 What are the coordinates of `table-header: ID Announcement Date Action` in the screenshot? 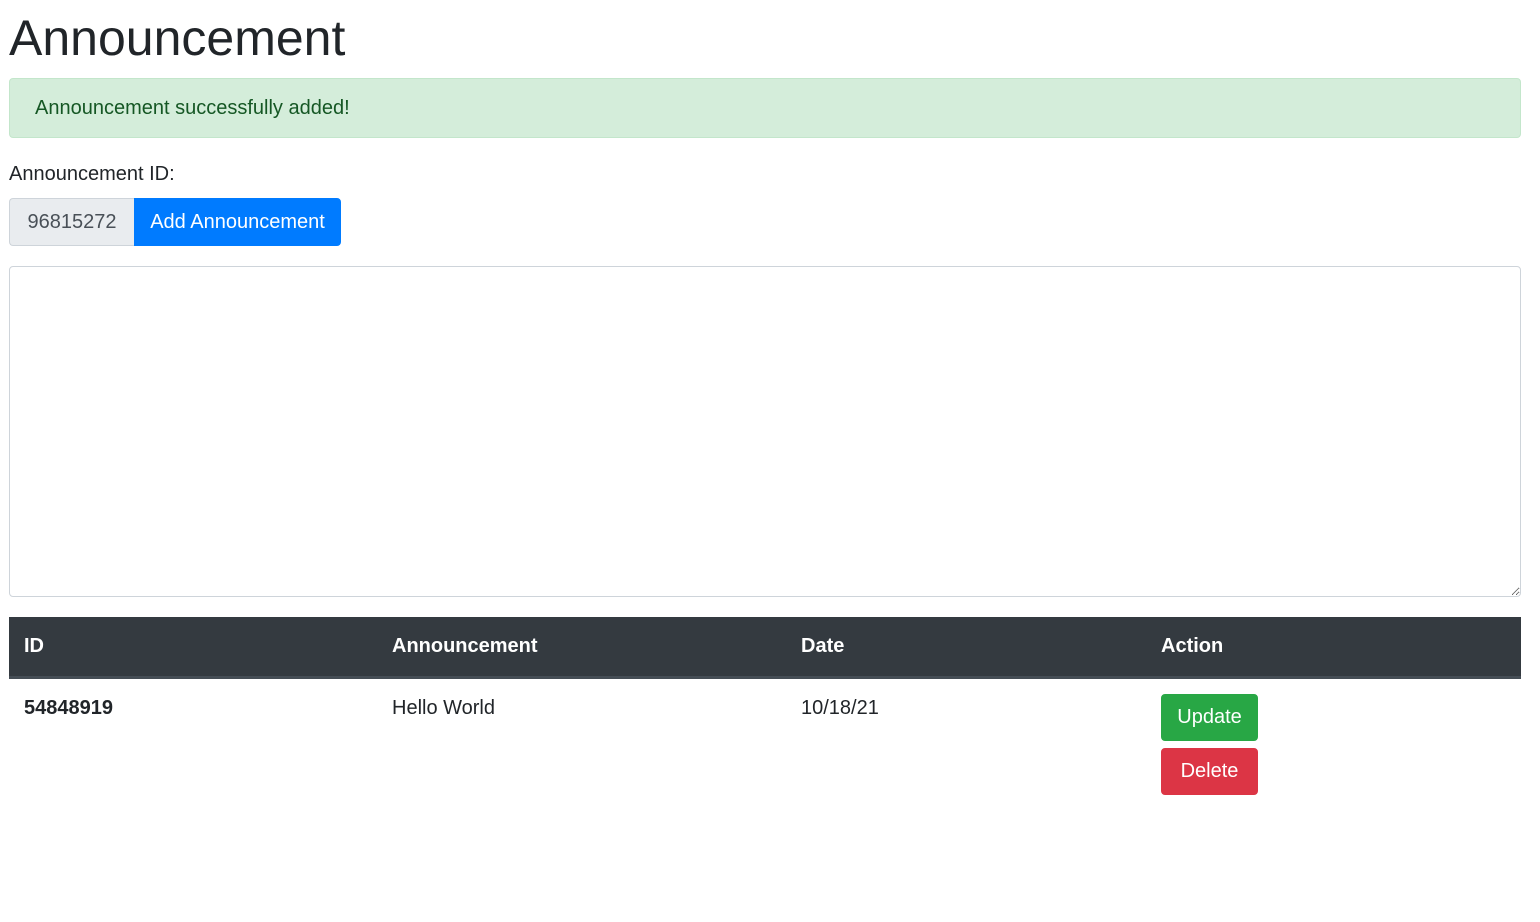 It's located at (765, 648).